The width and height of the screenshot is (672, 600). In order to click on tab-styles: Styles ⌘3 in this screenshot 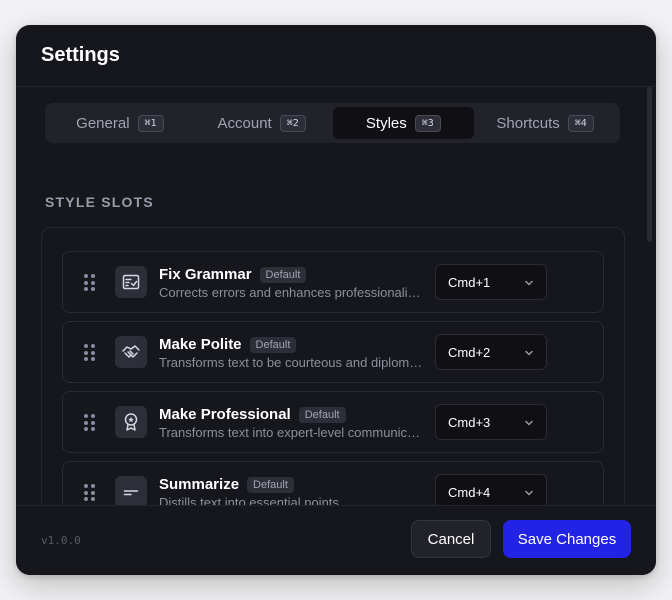, I will do `click(403, 123)`.